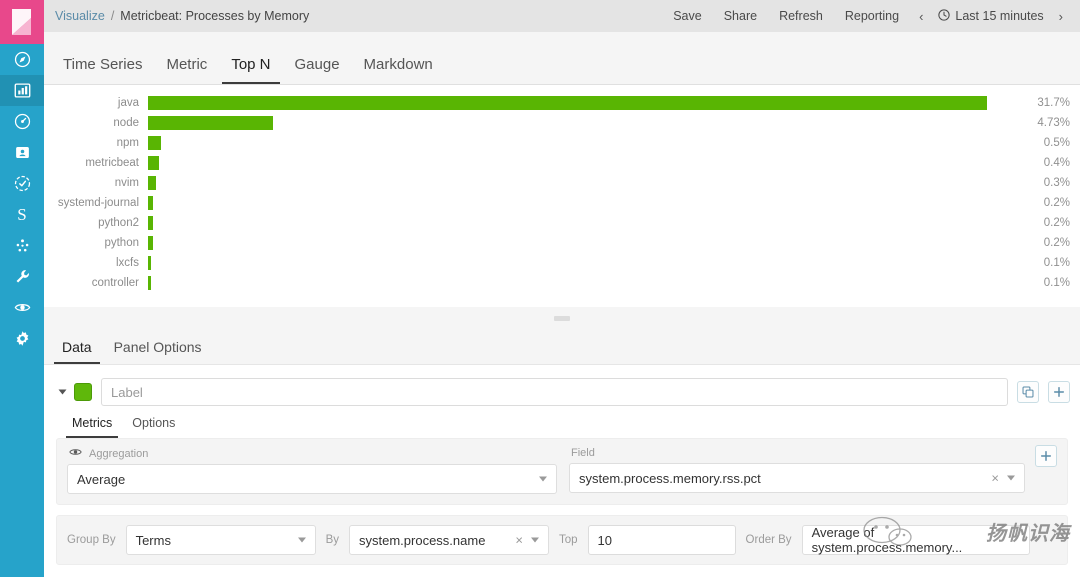 Image resolution: width=1080 pixels, height=577 pixels. What do you see at coordinates (422, 540) in the screenshot?
I see `by-value: system.process.name` at bounding box center [422, 540].